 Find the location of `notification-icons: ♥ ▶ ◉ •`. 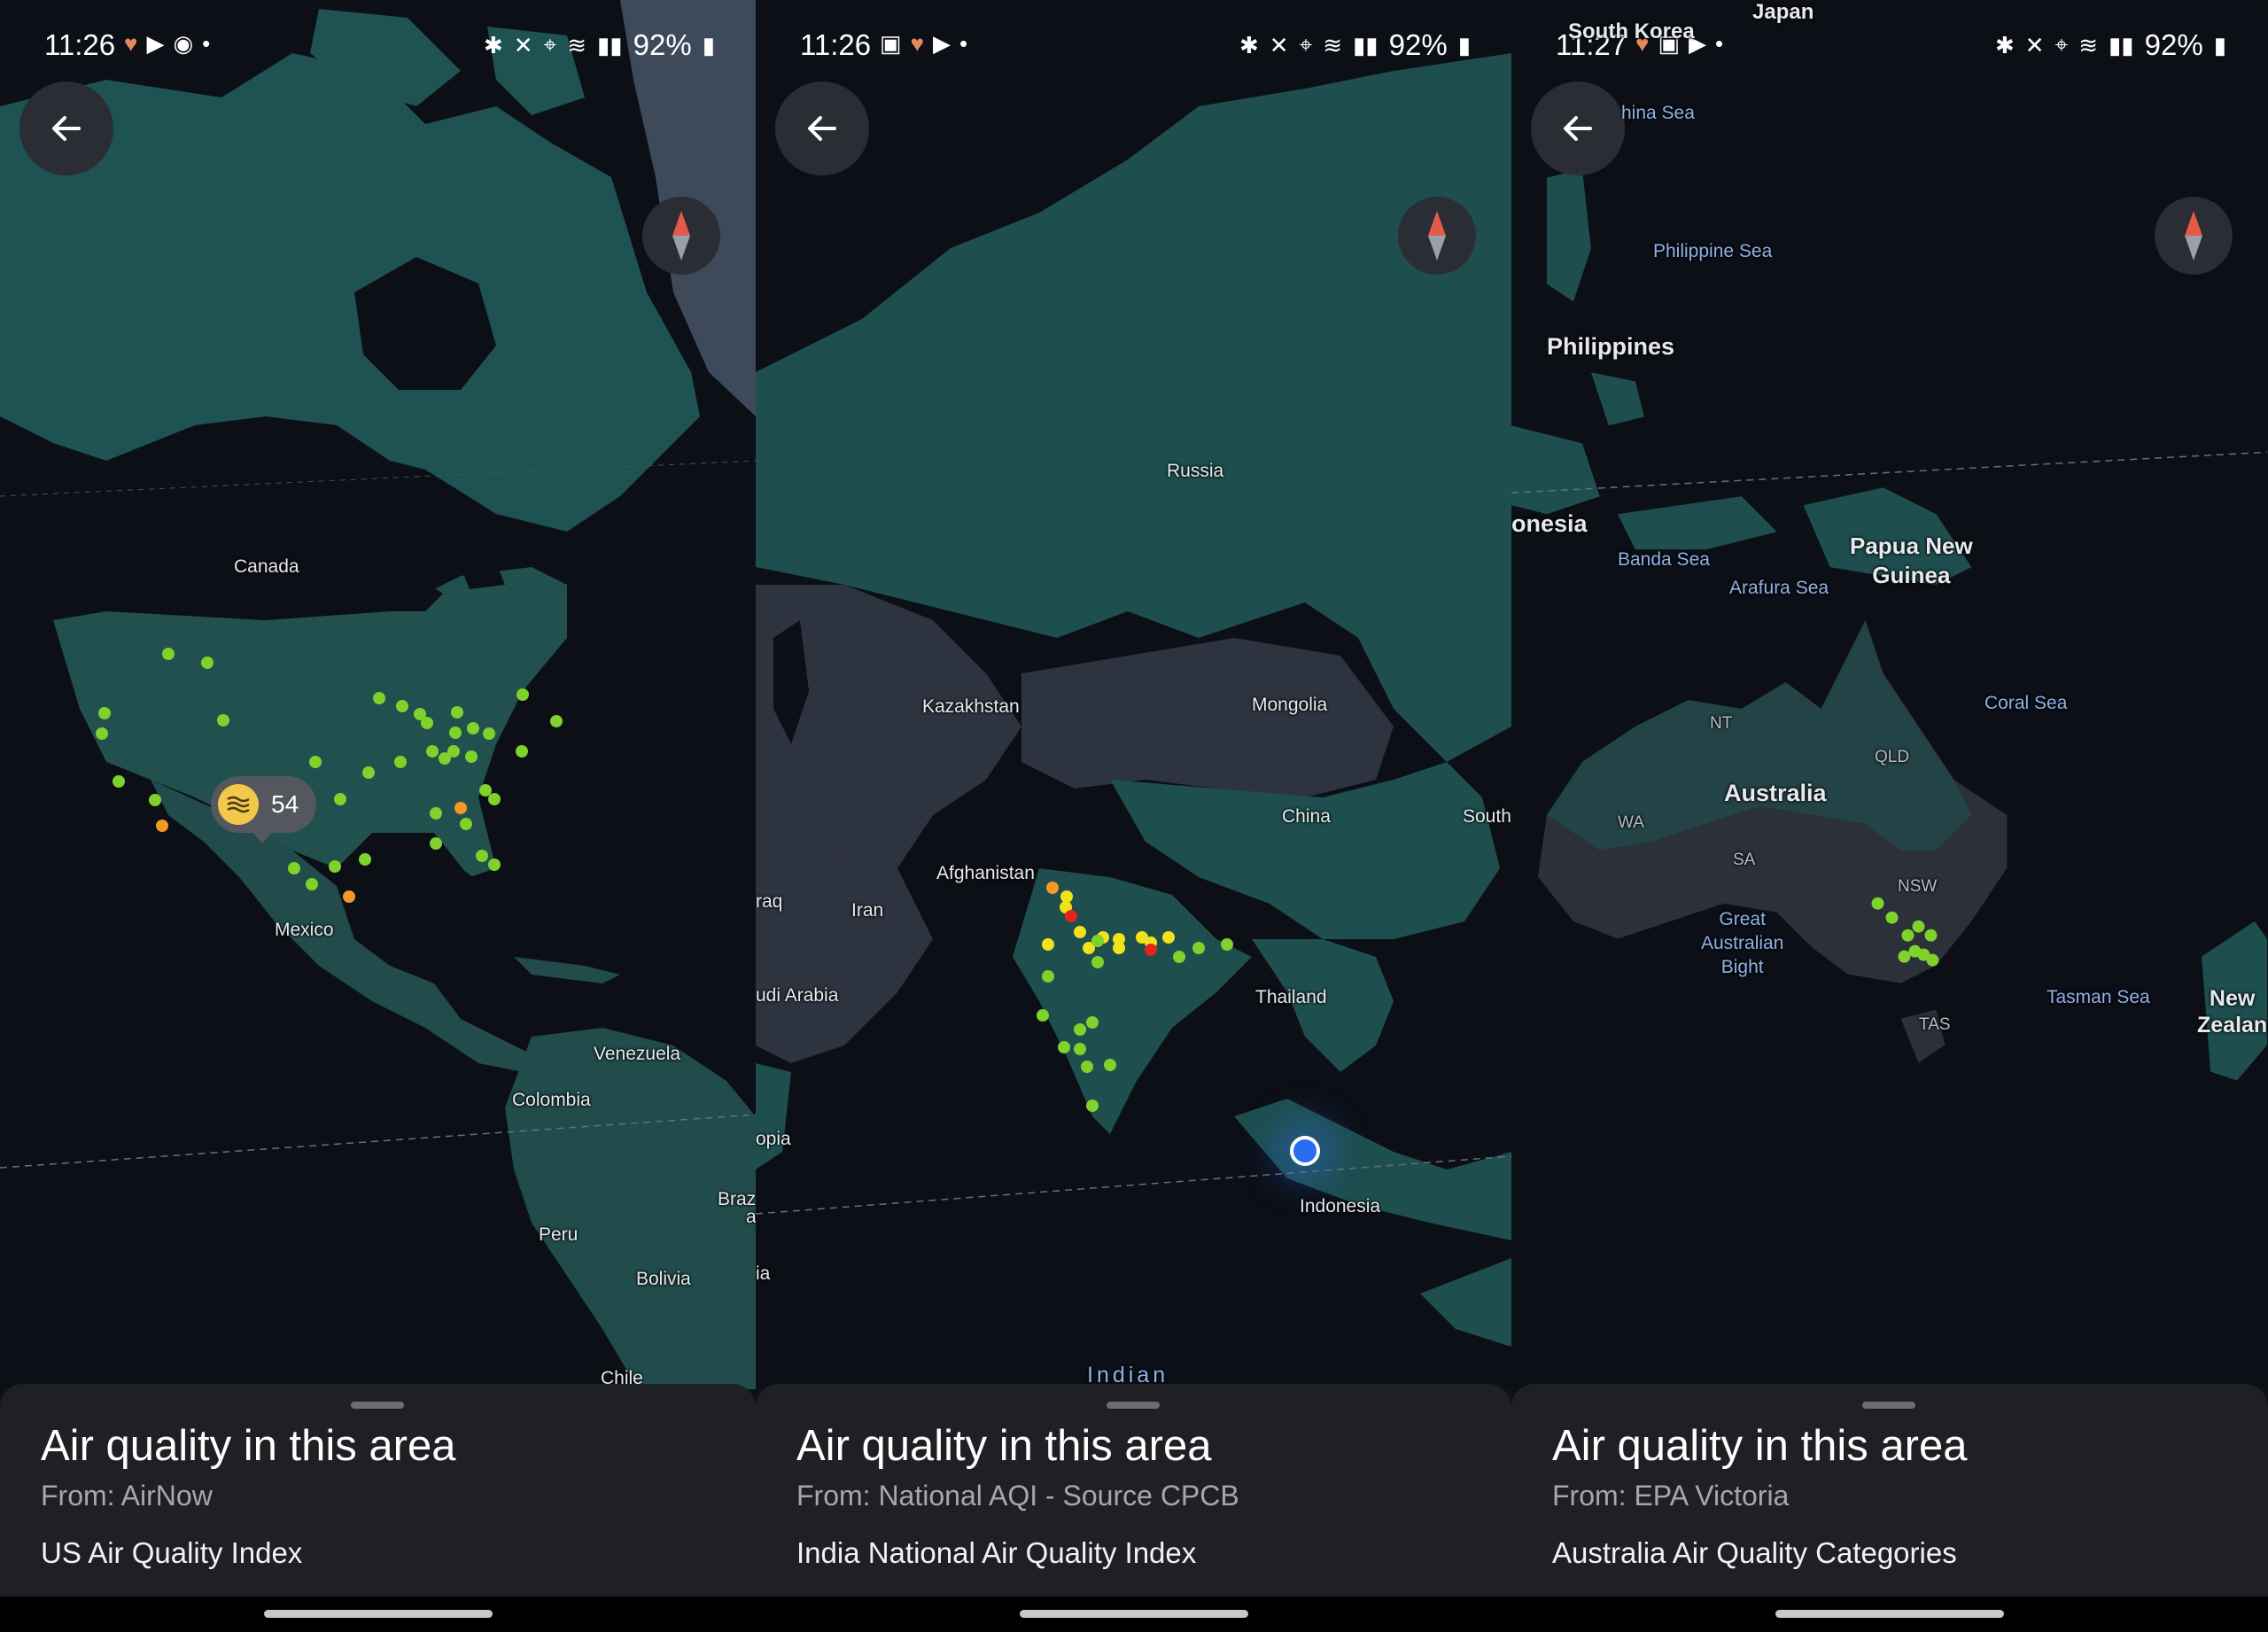

notification-icons: ♥ ▶ ◉ • is located at coordinates (167, 44).